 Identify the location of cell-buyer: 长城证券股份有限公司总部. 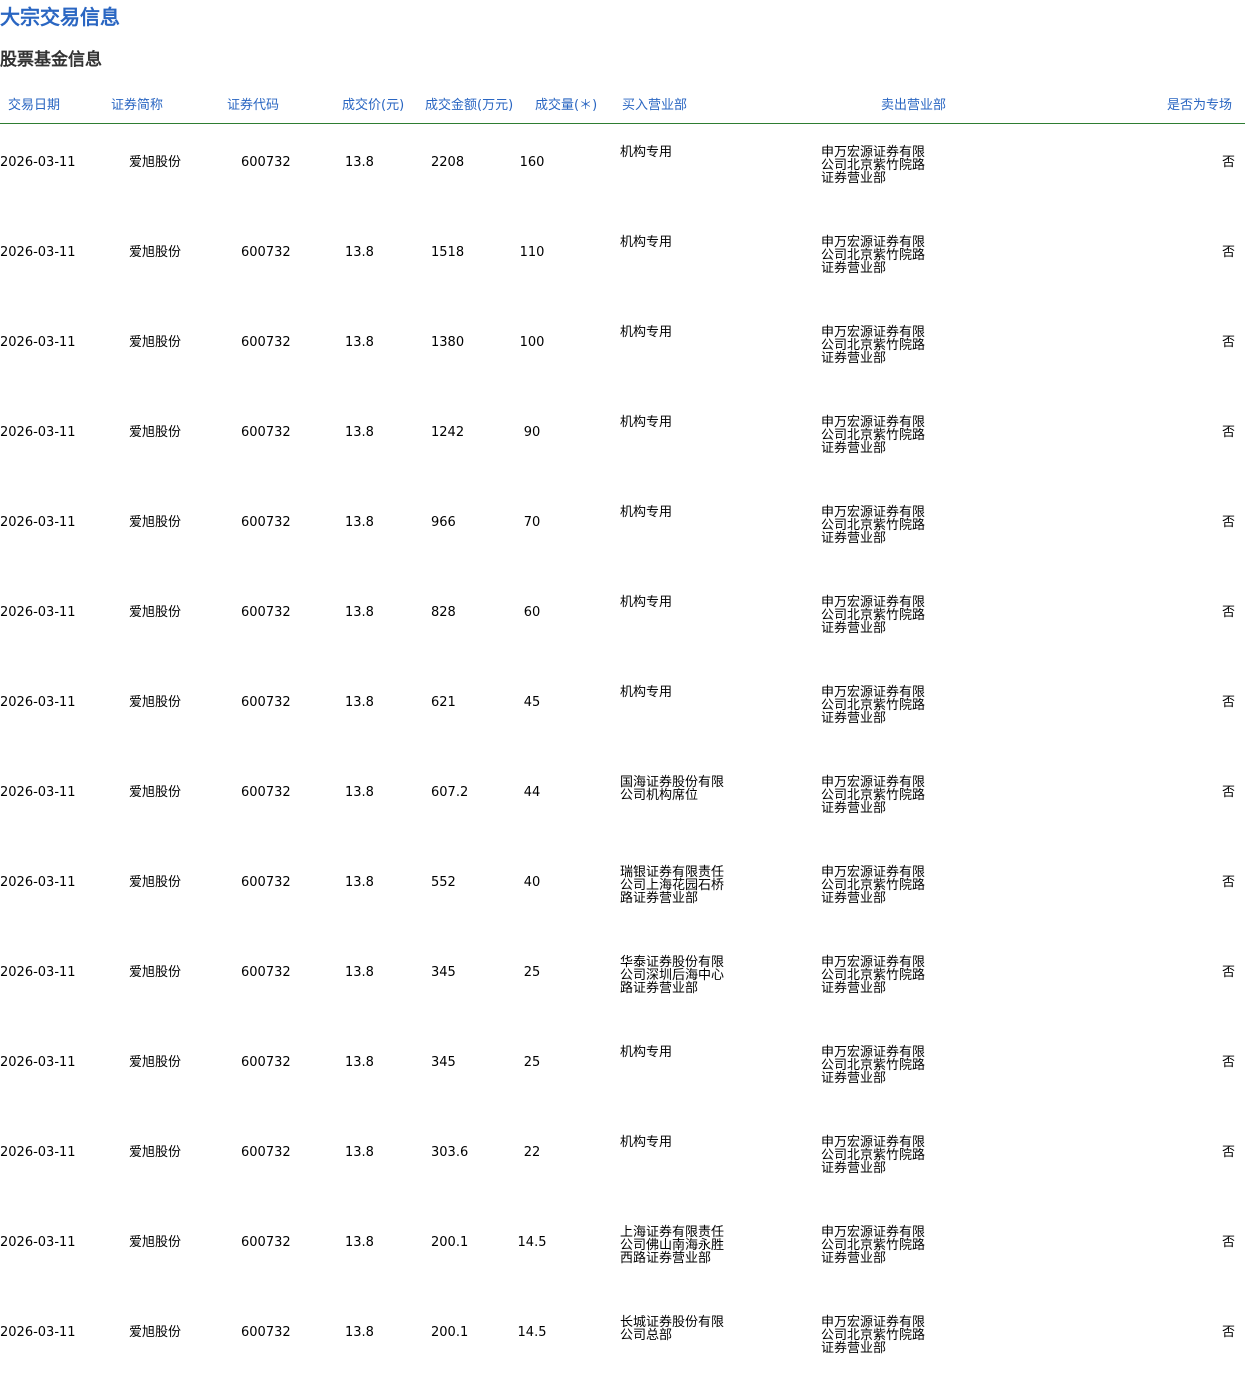
(672, 1329).